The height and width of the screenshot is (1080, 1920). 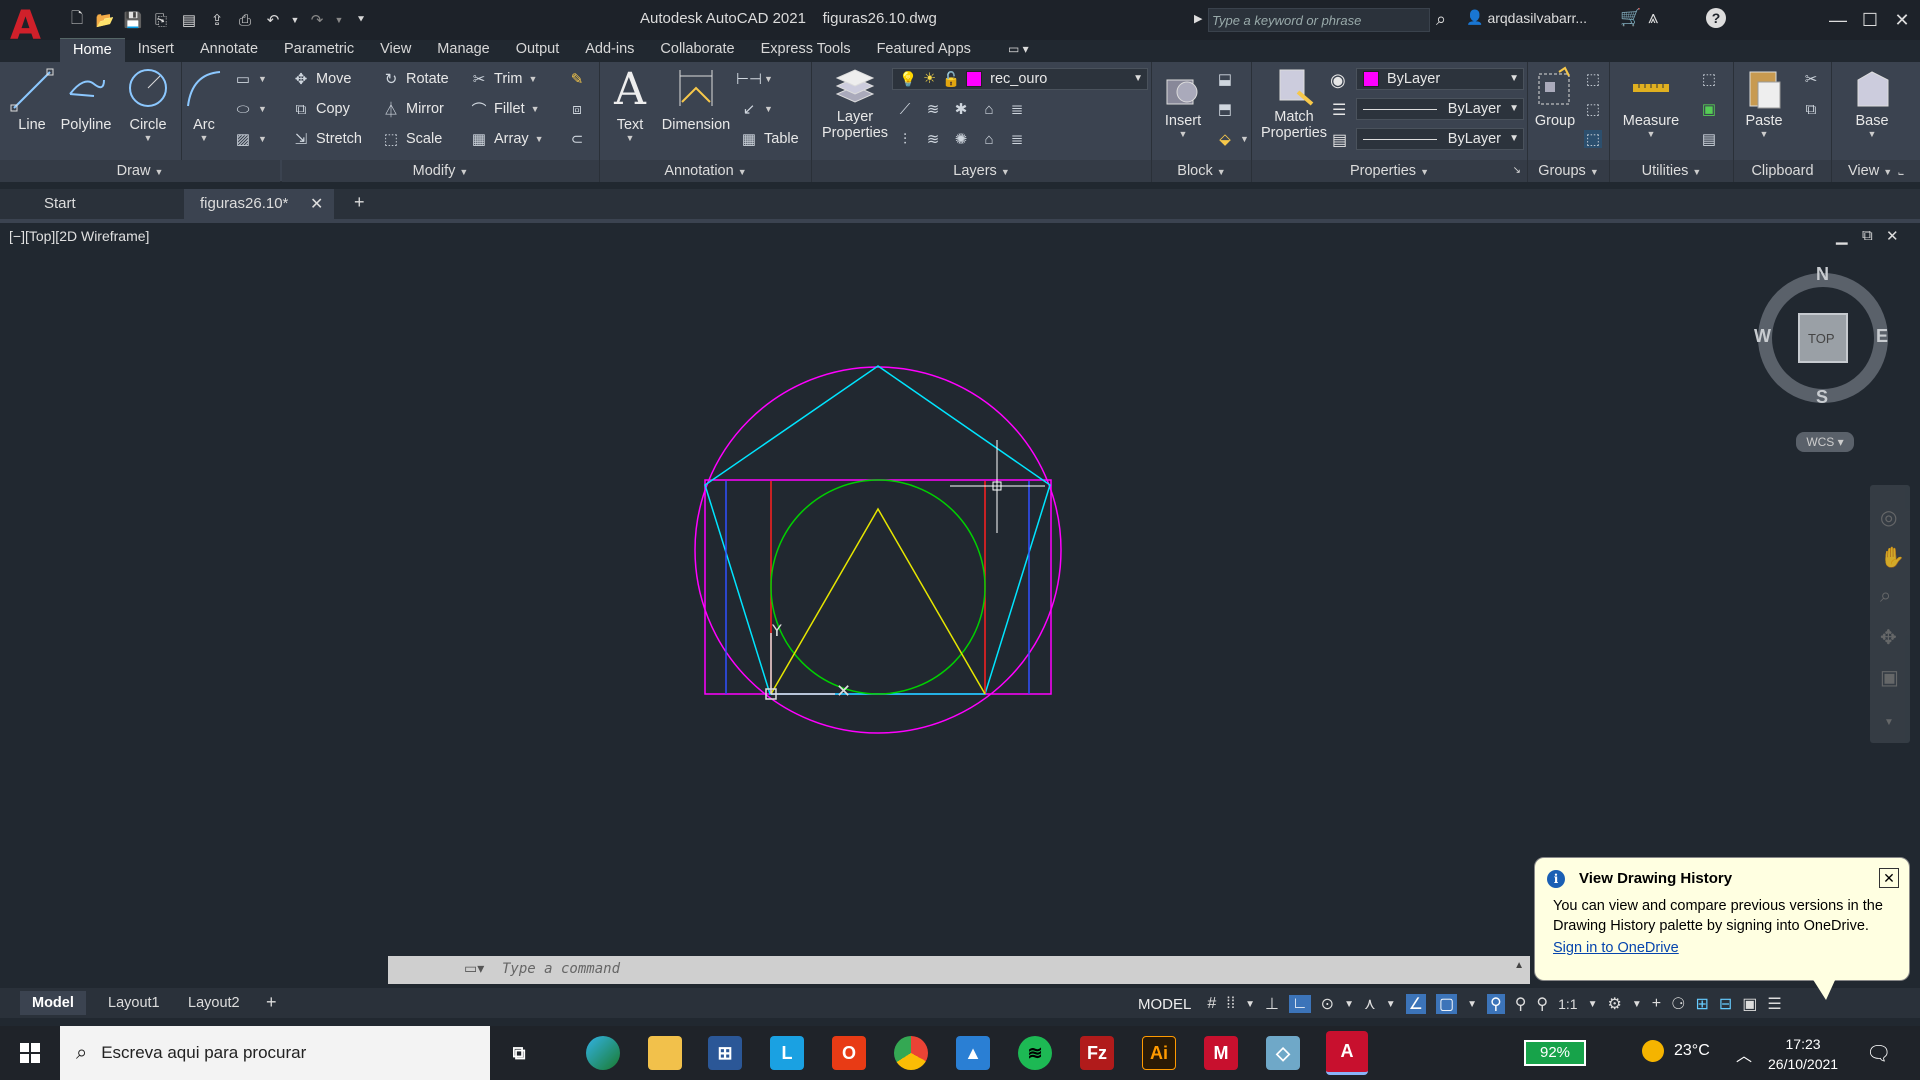 What do you see at coordinates (1198, 18) in the screenshot?
I see `search-expand-icon: ▶` at bounding box center [1198, 18].